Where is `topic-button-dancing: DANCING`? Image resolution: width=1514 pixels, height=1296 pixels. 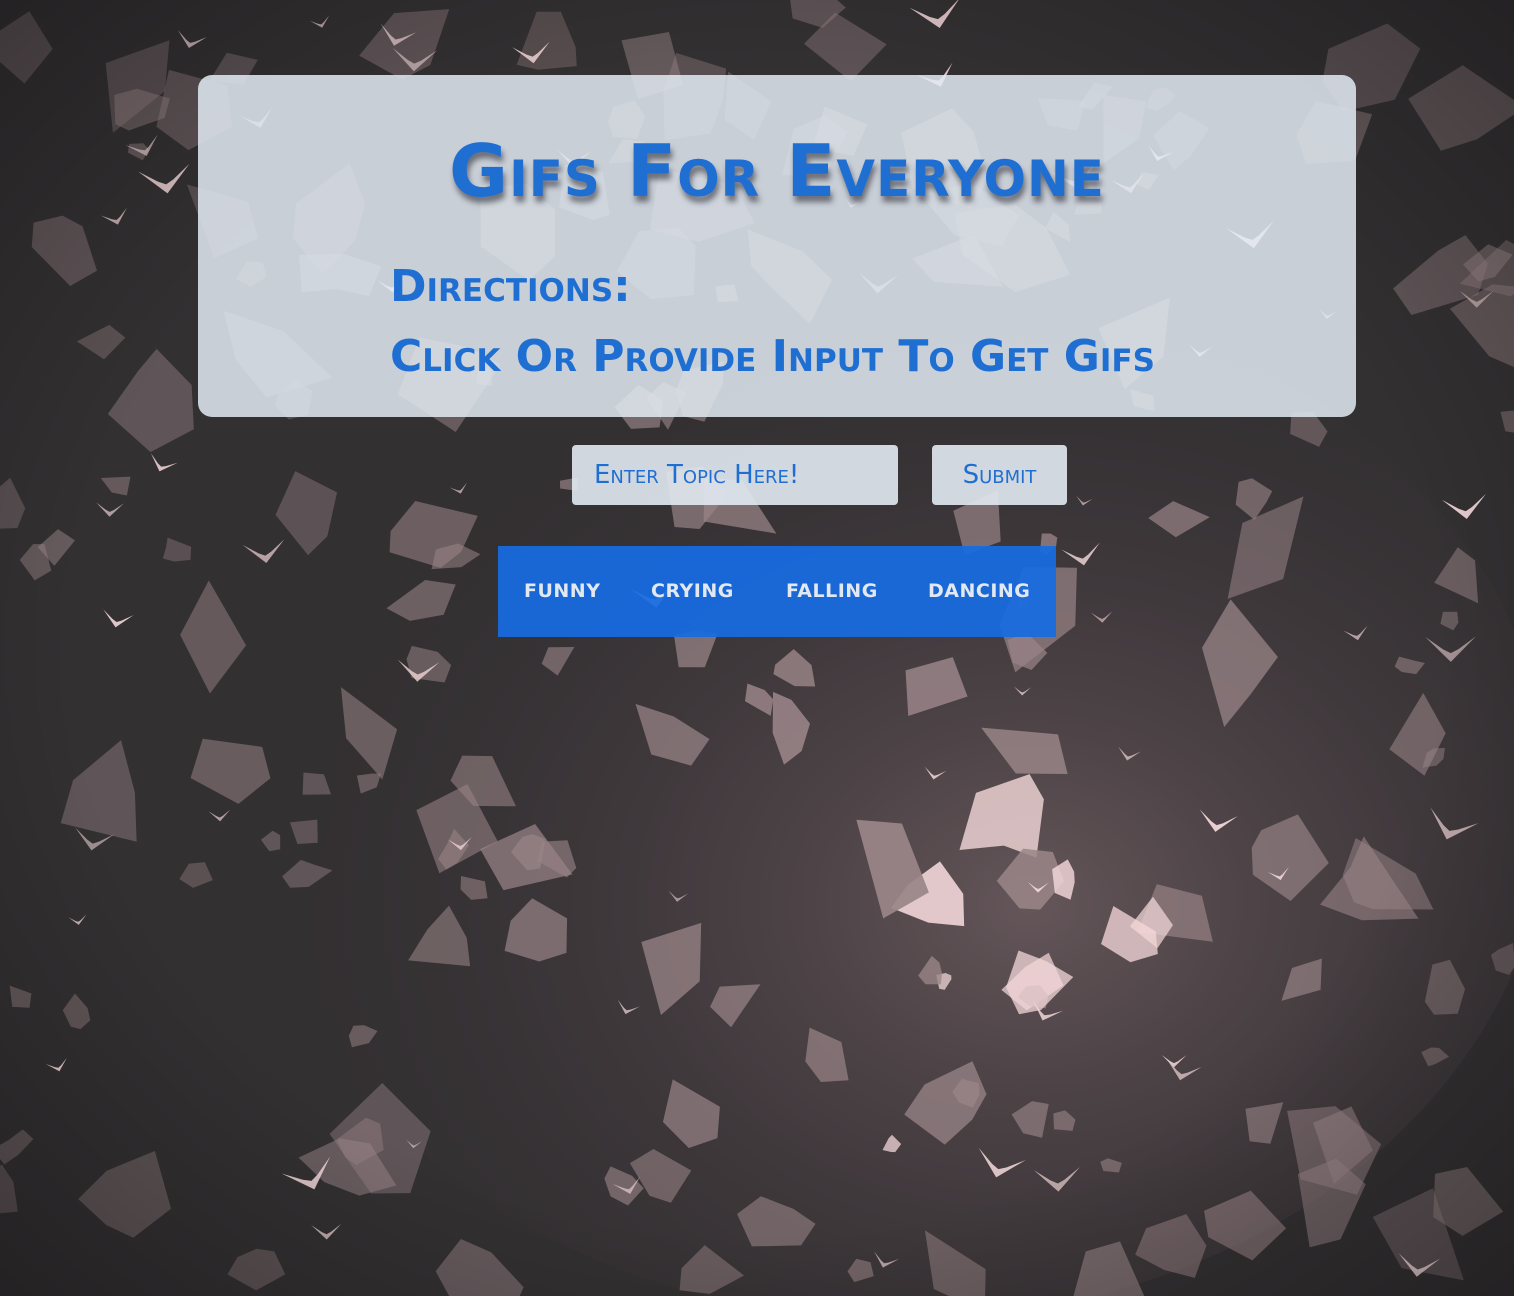 topic-button-dancing: DANCING is located at coordinates (979, 591).